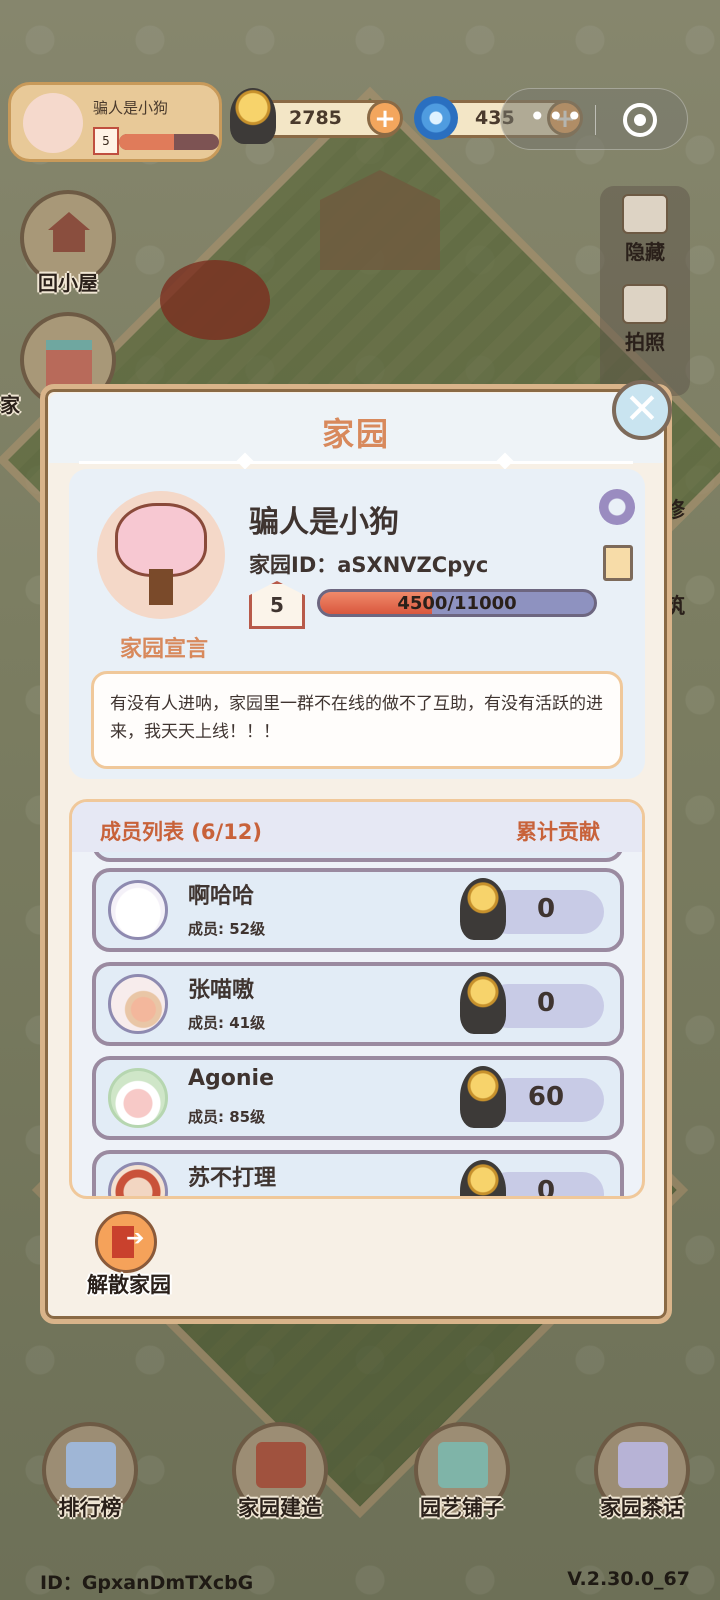  I want to click on home-exp-bar: 4500/11000, so click(457, 603).